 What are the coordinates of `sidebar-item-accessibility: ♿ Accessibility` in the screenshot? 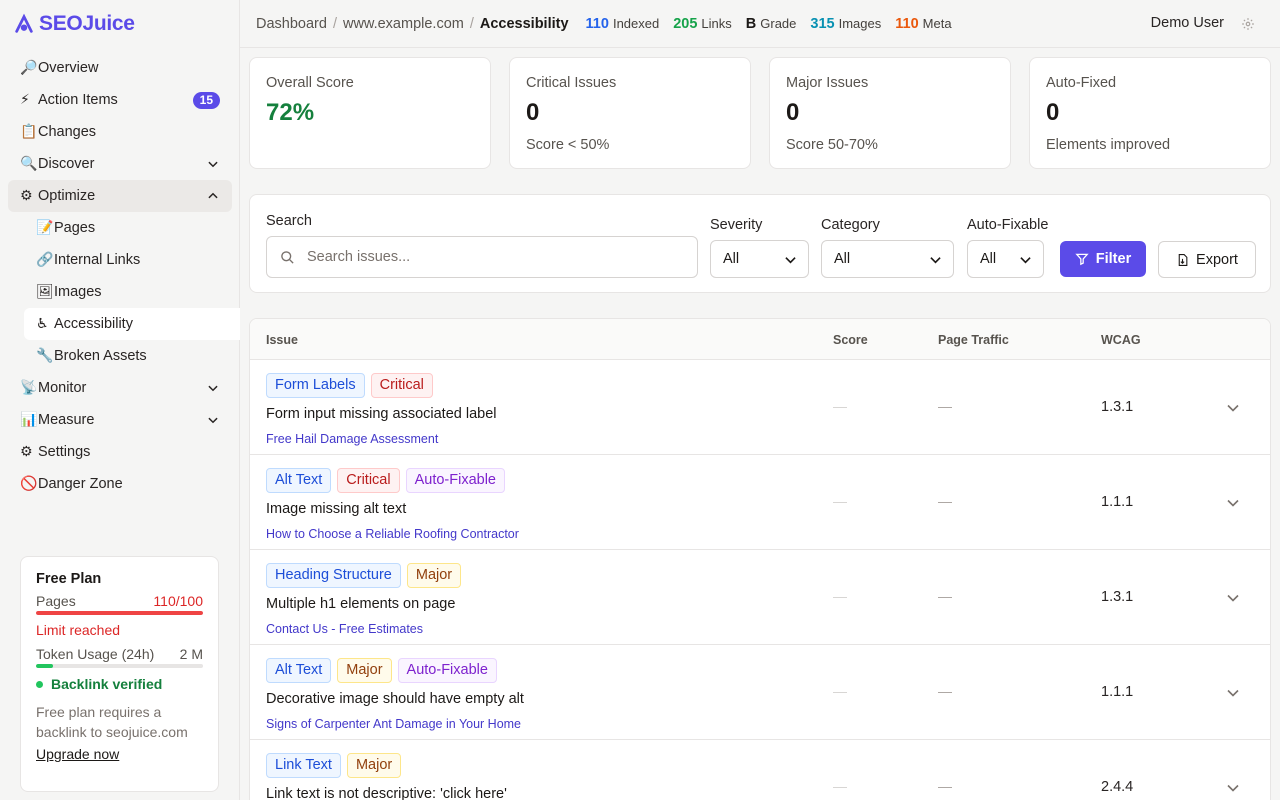 It's located at (132, 324).